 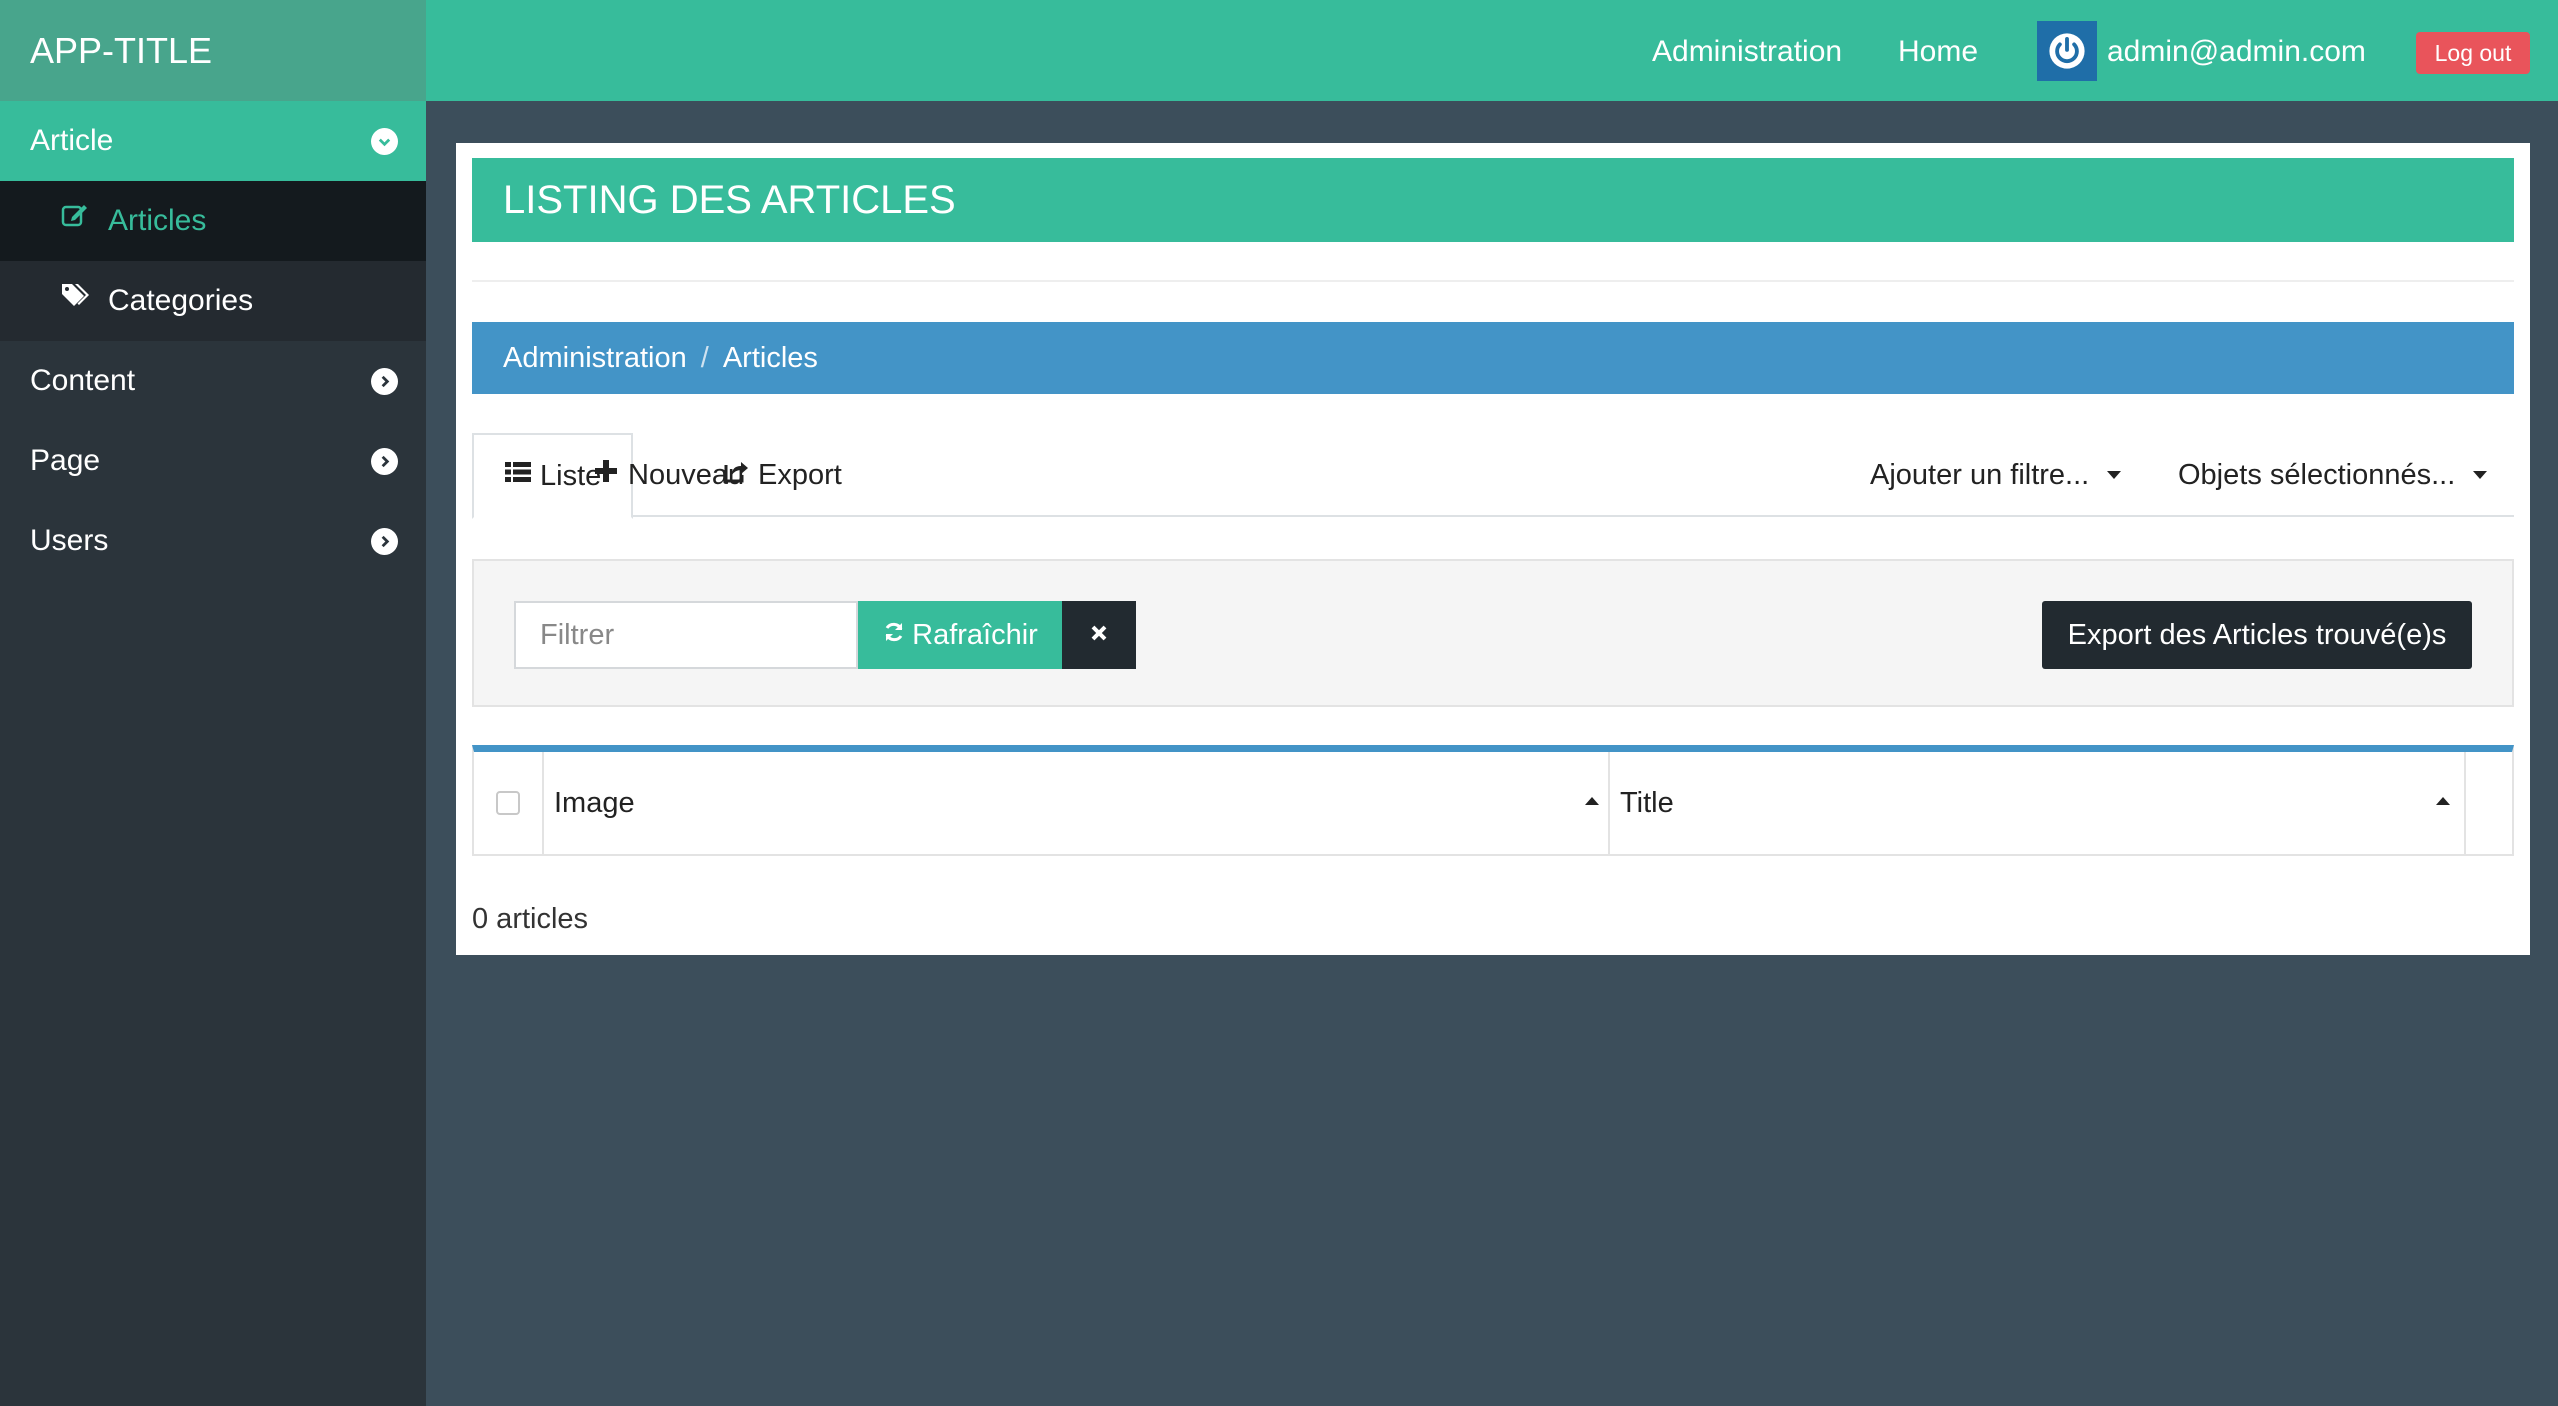 I want to click on clear-filter-button, so click(x=1099, y=635).